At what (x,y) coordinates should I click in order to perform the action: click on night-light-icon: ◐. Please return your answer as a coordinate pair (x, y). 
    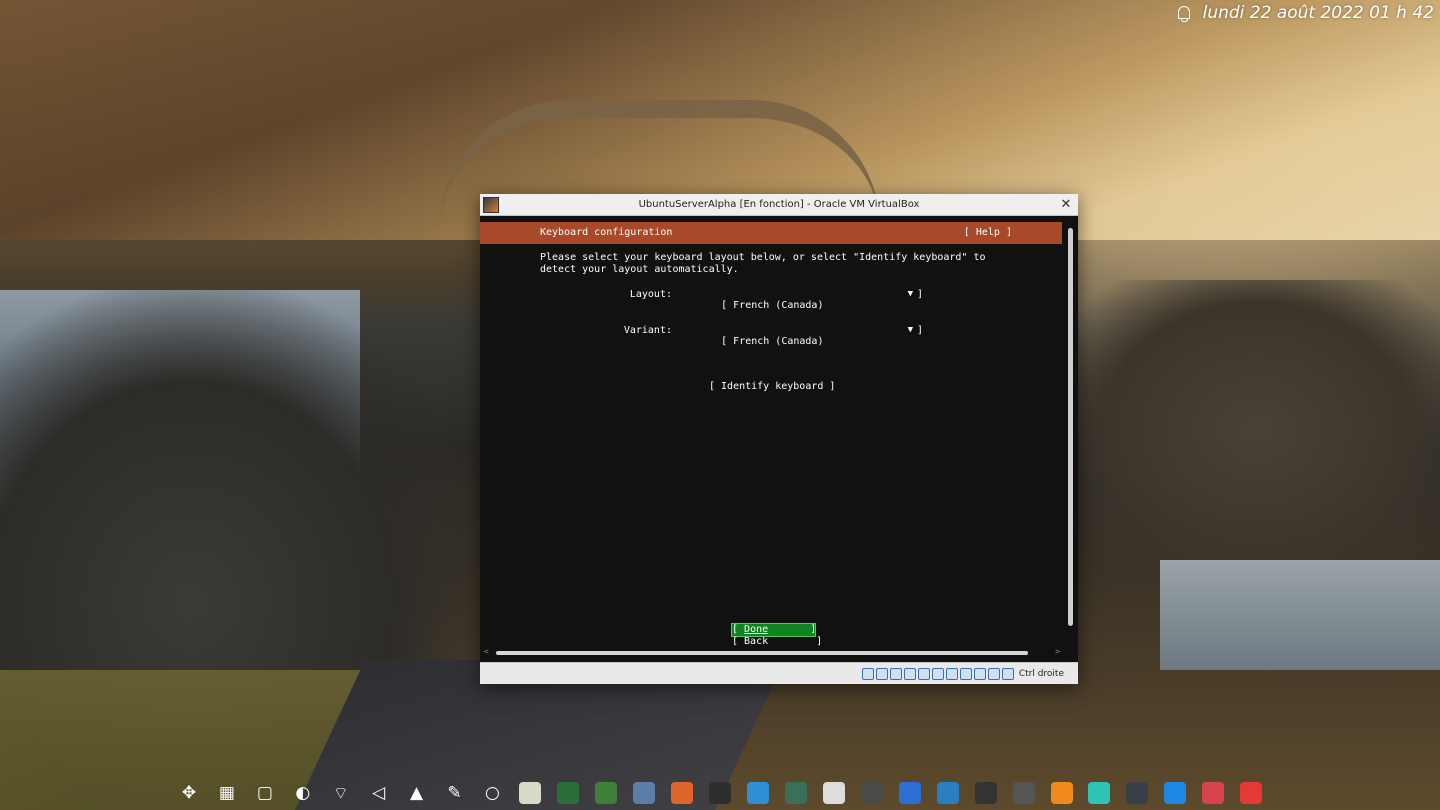
    Looking at the image, I should click on (302, 793).